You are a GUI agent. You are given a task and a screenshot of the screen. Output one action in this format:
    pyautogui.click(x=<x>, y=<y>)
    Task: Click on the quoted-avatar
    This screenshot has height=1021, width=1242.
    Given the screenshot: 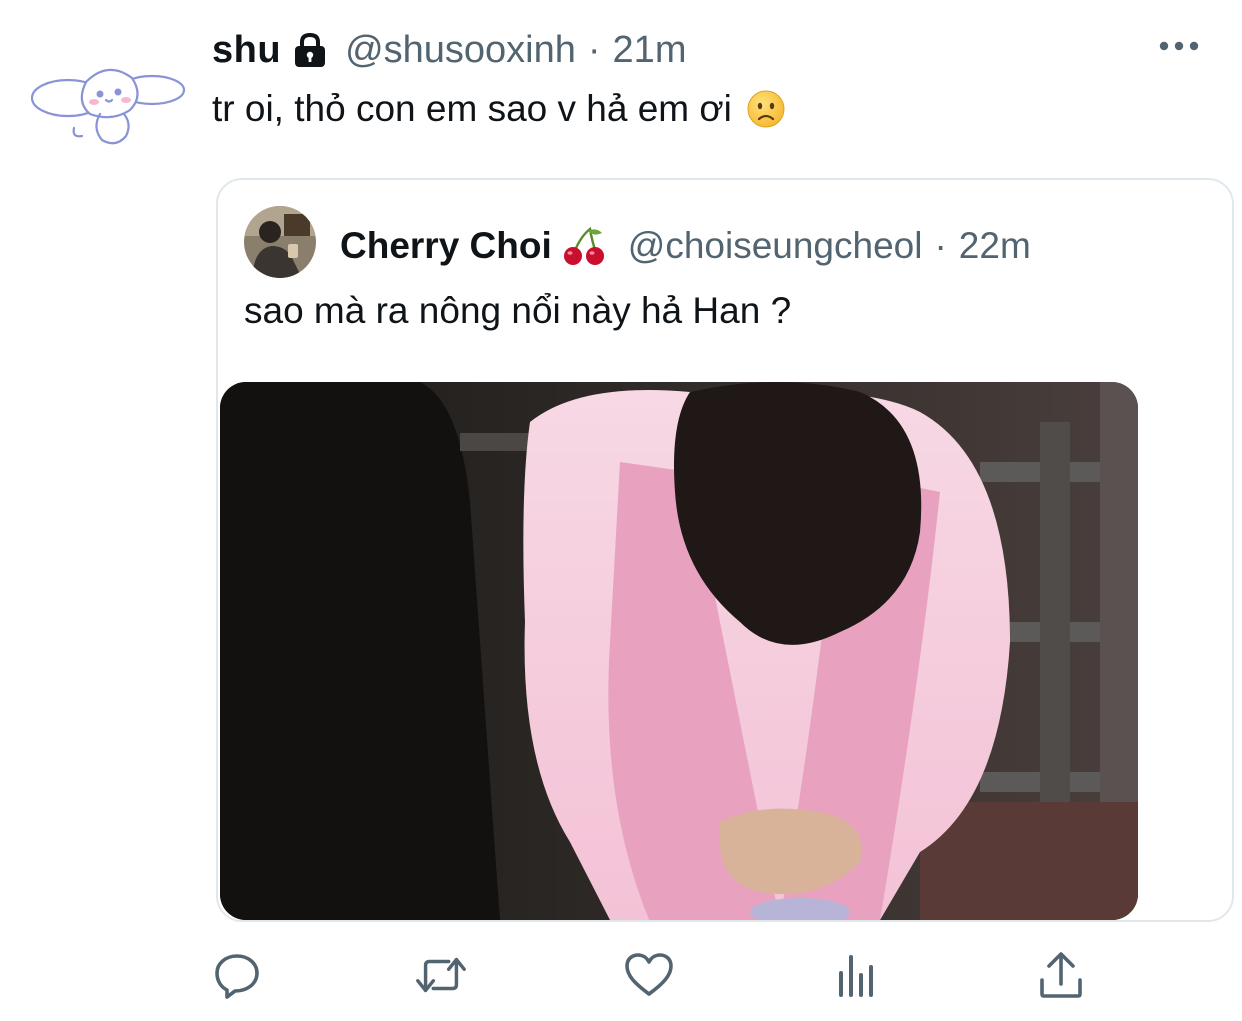 What is the action you would take?
    pyautogui.click(x=280, y=242)
    